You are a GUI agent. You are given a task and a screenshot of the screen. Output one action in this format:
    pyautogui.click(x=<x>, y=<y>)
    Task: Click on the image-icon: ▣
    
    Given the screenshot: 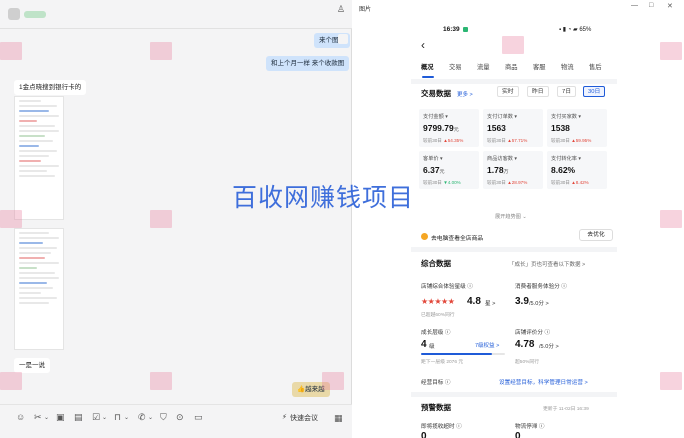 What is the action you would take?
    pyautogui.click(x=60, y=417)
    